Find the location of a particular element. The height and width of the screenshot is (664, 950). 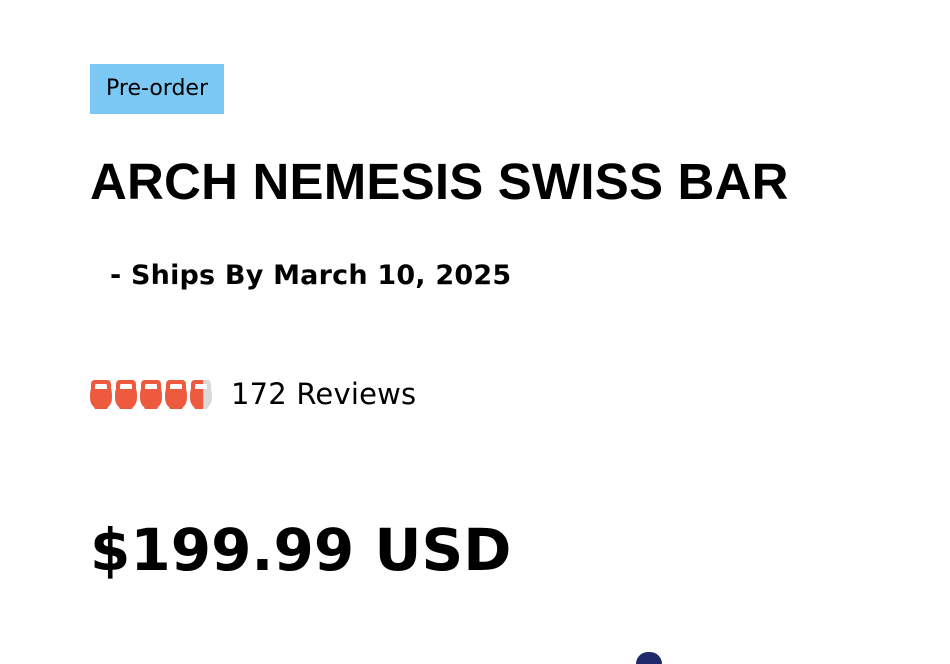

partial-element-hint is located at coordinates (649, 658).